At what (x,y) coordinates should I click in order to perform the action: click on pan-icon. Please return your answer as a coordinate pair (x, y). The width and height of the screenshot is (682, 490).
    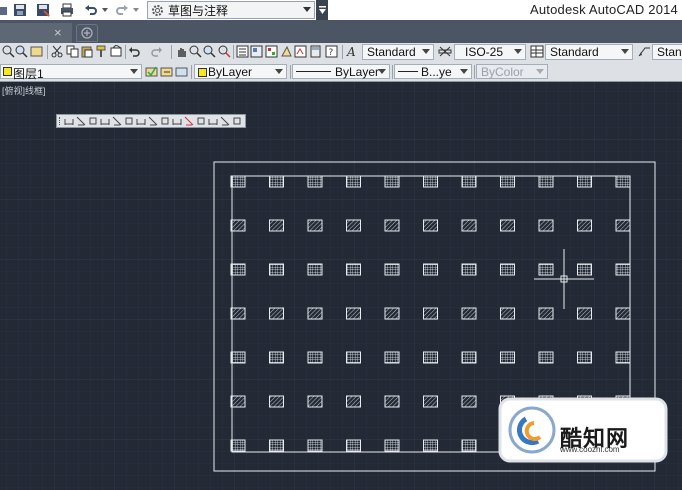
    Looking at the image, I should click on (181, 51).